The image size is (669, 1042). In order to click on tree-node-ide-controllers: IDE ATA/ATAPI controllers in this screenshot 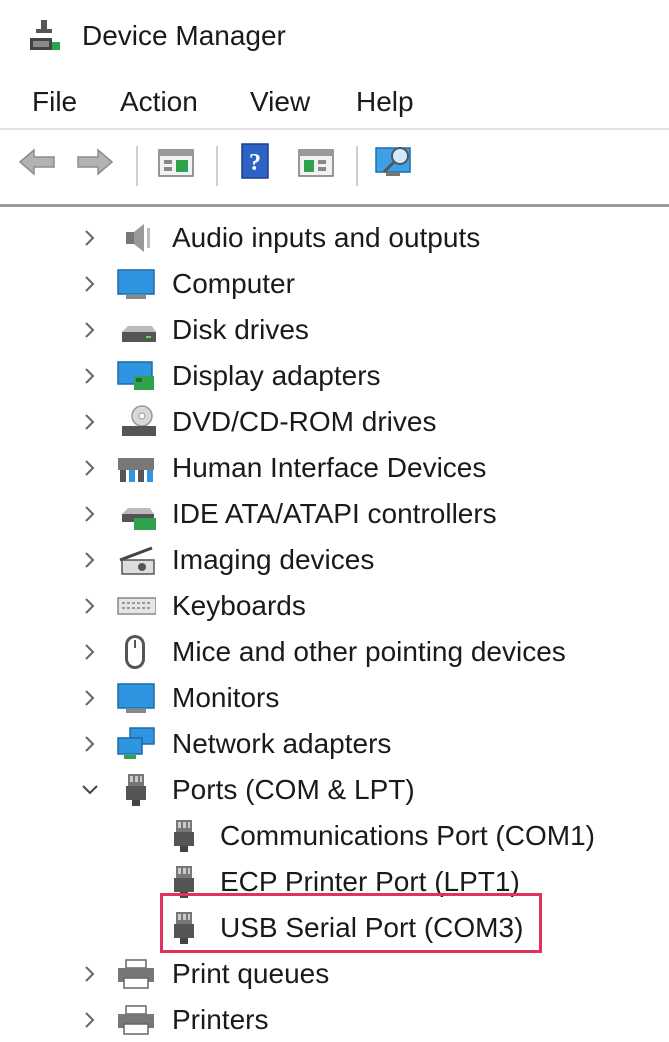, I will do `click(334, 514)`.